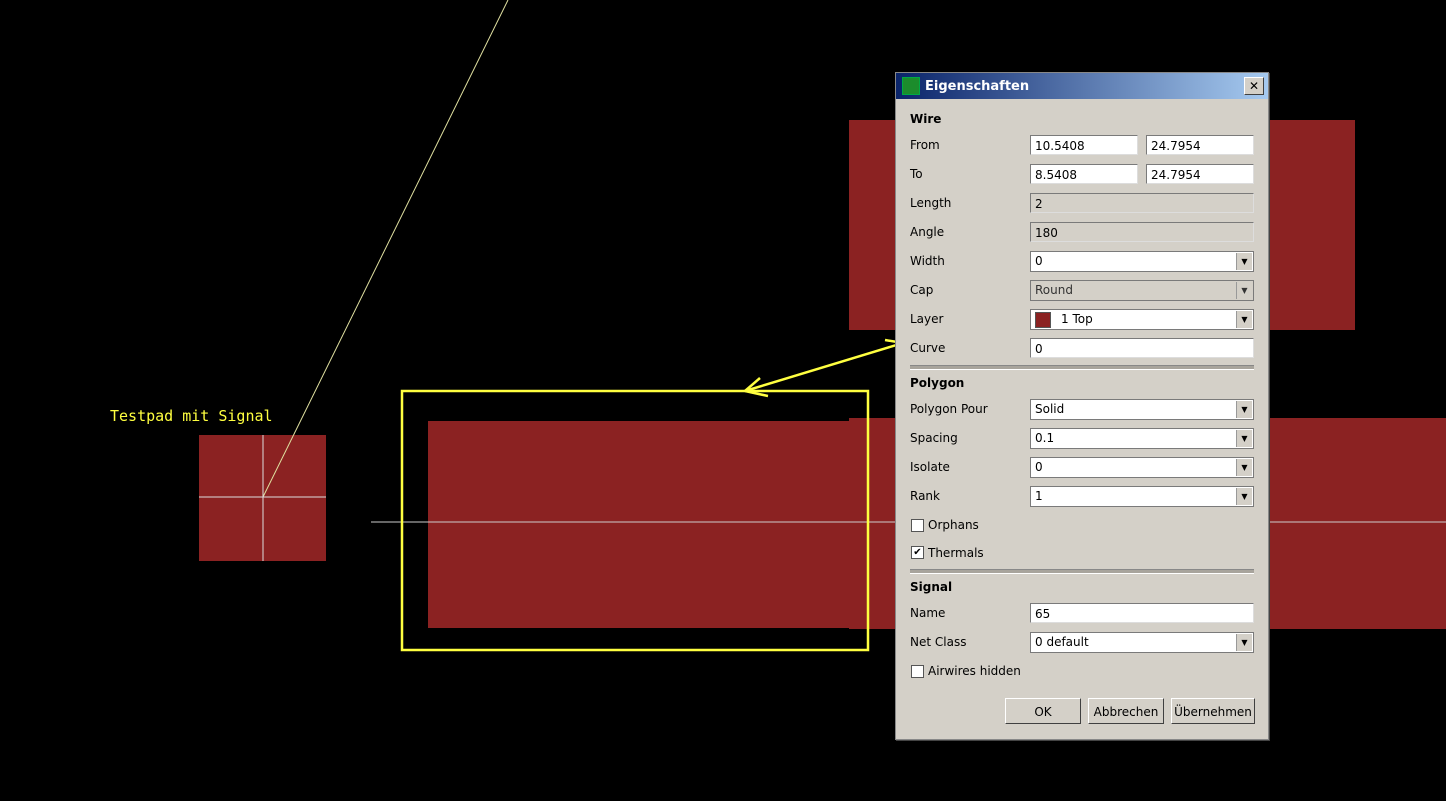 The width and height of the screenshot is (1446, 801). Describe the element at coordinates (1084, 145) in the screenshot. I see `from-x-input: 10.5408` at that location.